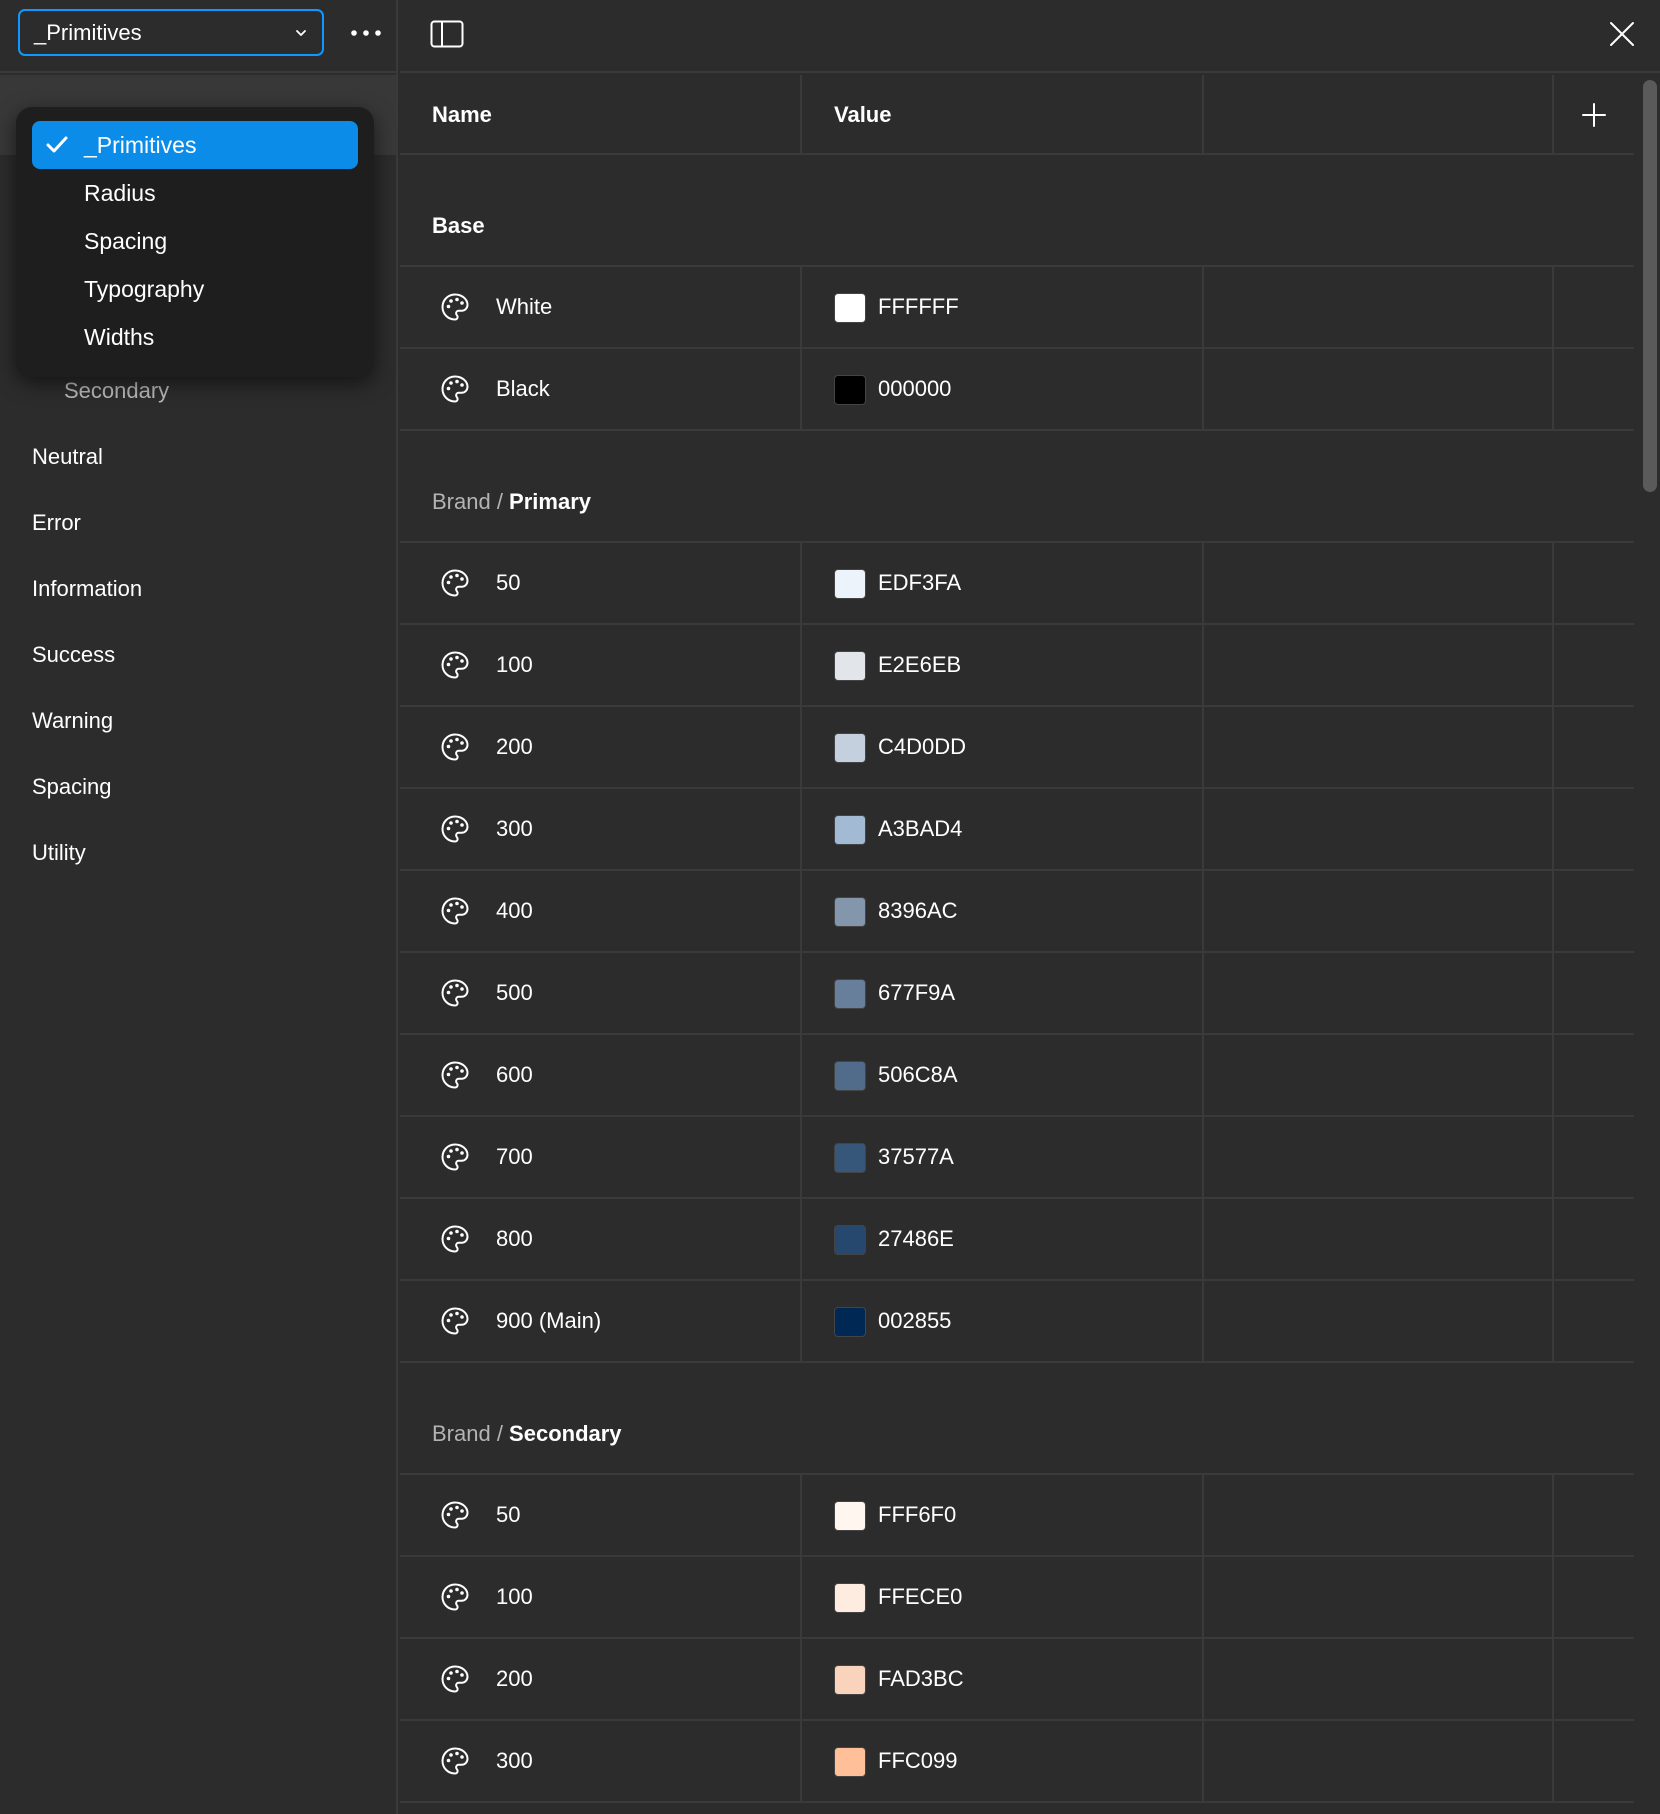  I want to click on more-options-button, so click(366, 33).